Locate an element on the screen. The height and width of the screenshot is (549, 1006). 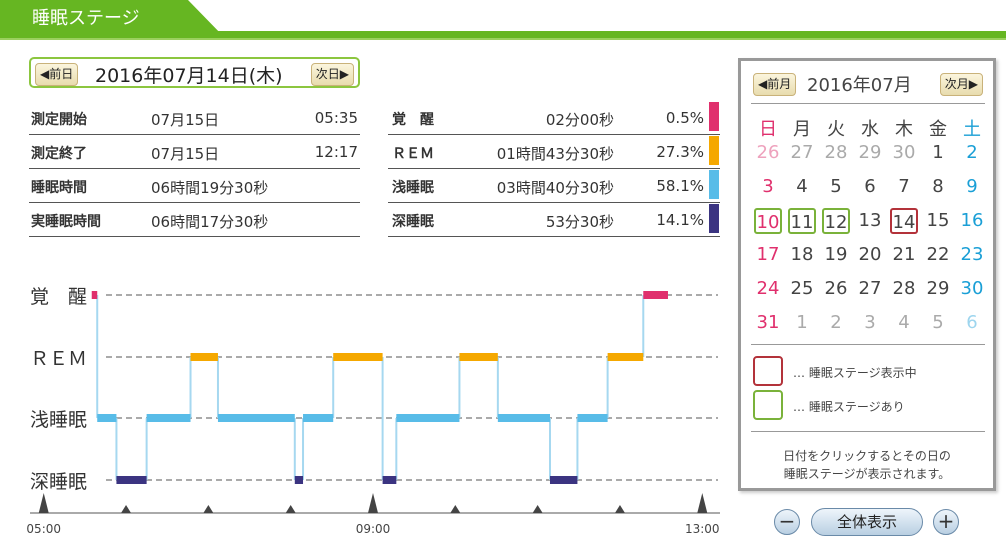
prev-month-button: ◀前月 is located at coordinates (775, 84).